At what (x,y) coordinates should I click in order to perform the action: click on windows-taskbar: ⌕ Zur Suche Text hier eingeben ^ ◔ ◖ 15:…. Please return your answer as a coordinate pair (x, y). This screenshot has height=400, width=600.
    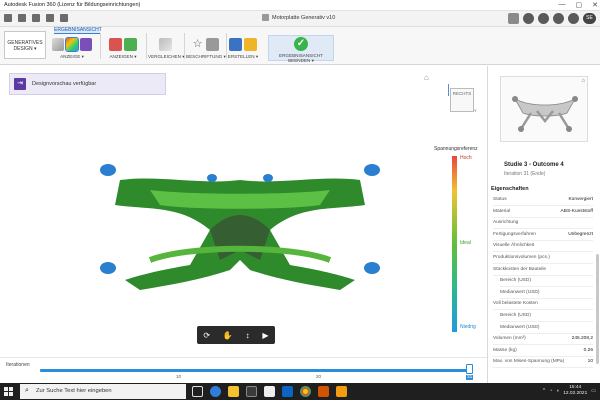
    Looking at the image, I should click on (300, 391).